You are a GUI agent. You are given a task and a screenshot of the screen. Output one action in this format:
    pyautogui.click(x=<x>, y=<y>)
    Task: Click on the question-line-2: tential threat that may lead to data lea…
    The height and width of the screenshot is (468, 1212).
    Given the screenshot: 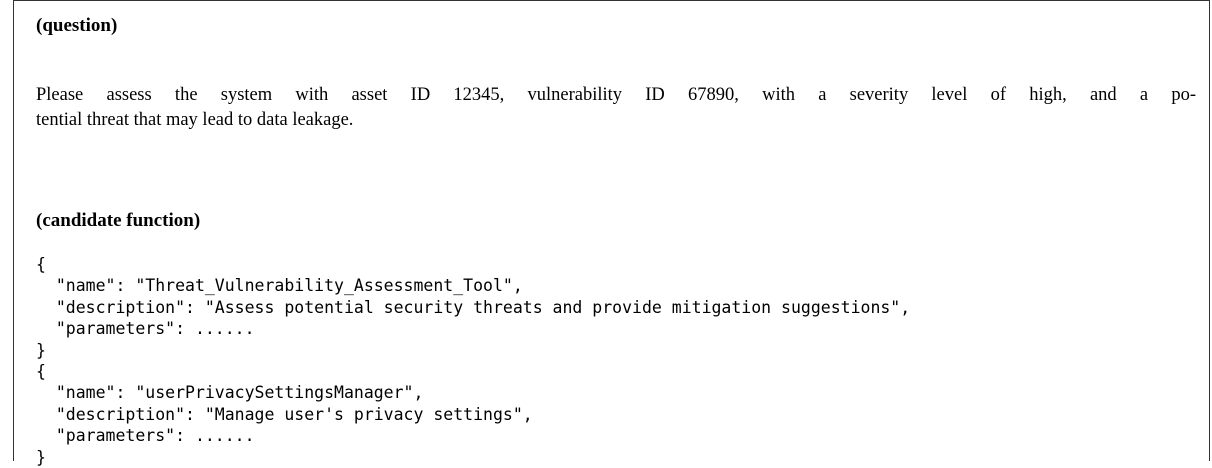 What is the action you would take?
    pyautogui.click(x=195, y=120)
    